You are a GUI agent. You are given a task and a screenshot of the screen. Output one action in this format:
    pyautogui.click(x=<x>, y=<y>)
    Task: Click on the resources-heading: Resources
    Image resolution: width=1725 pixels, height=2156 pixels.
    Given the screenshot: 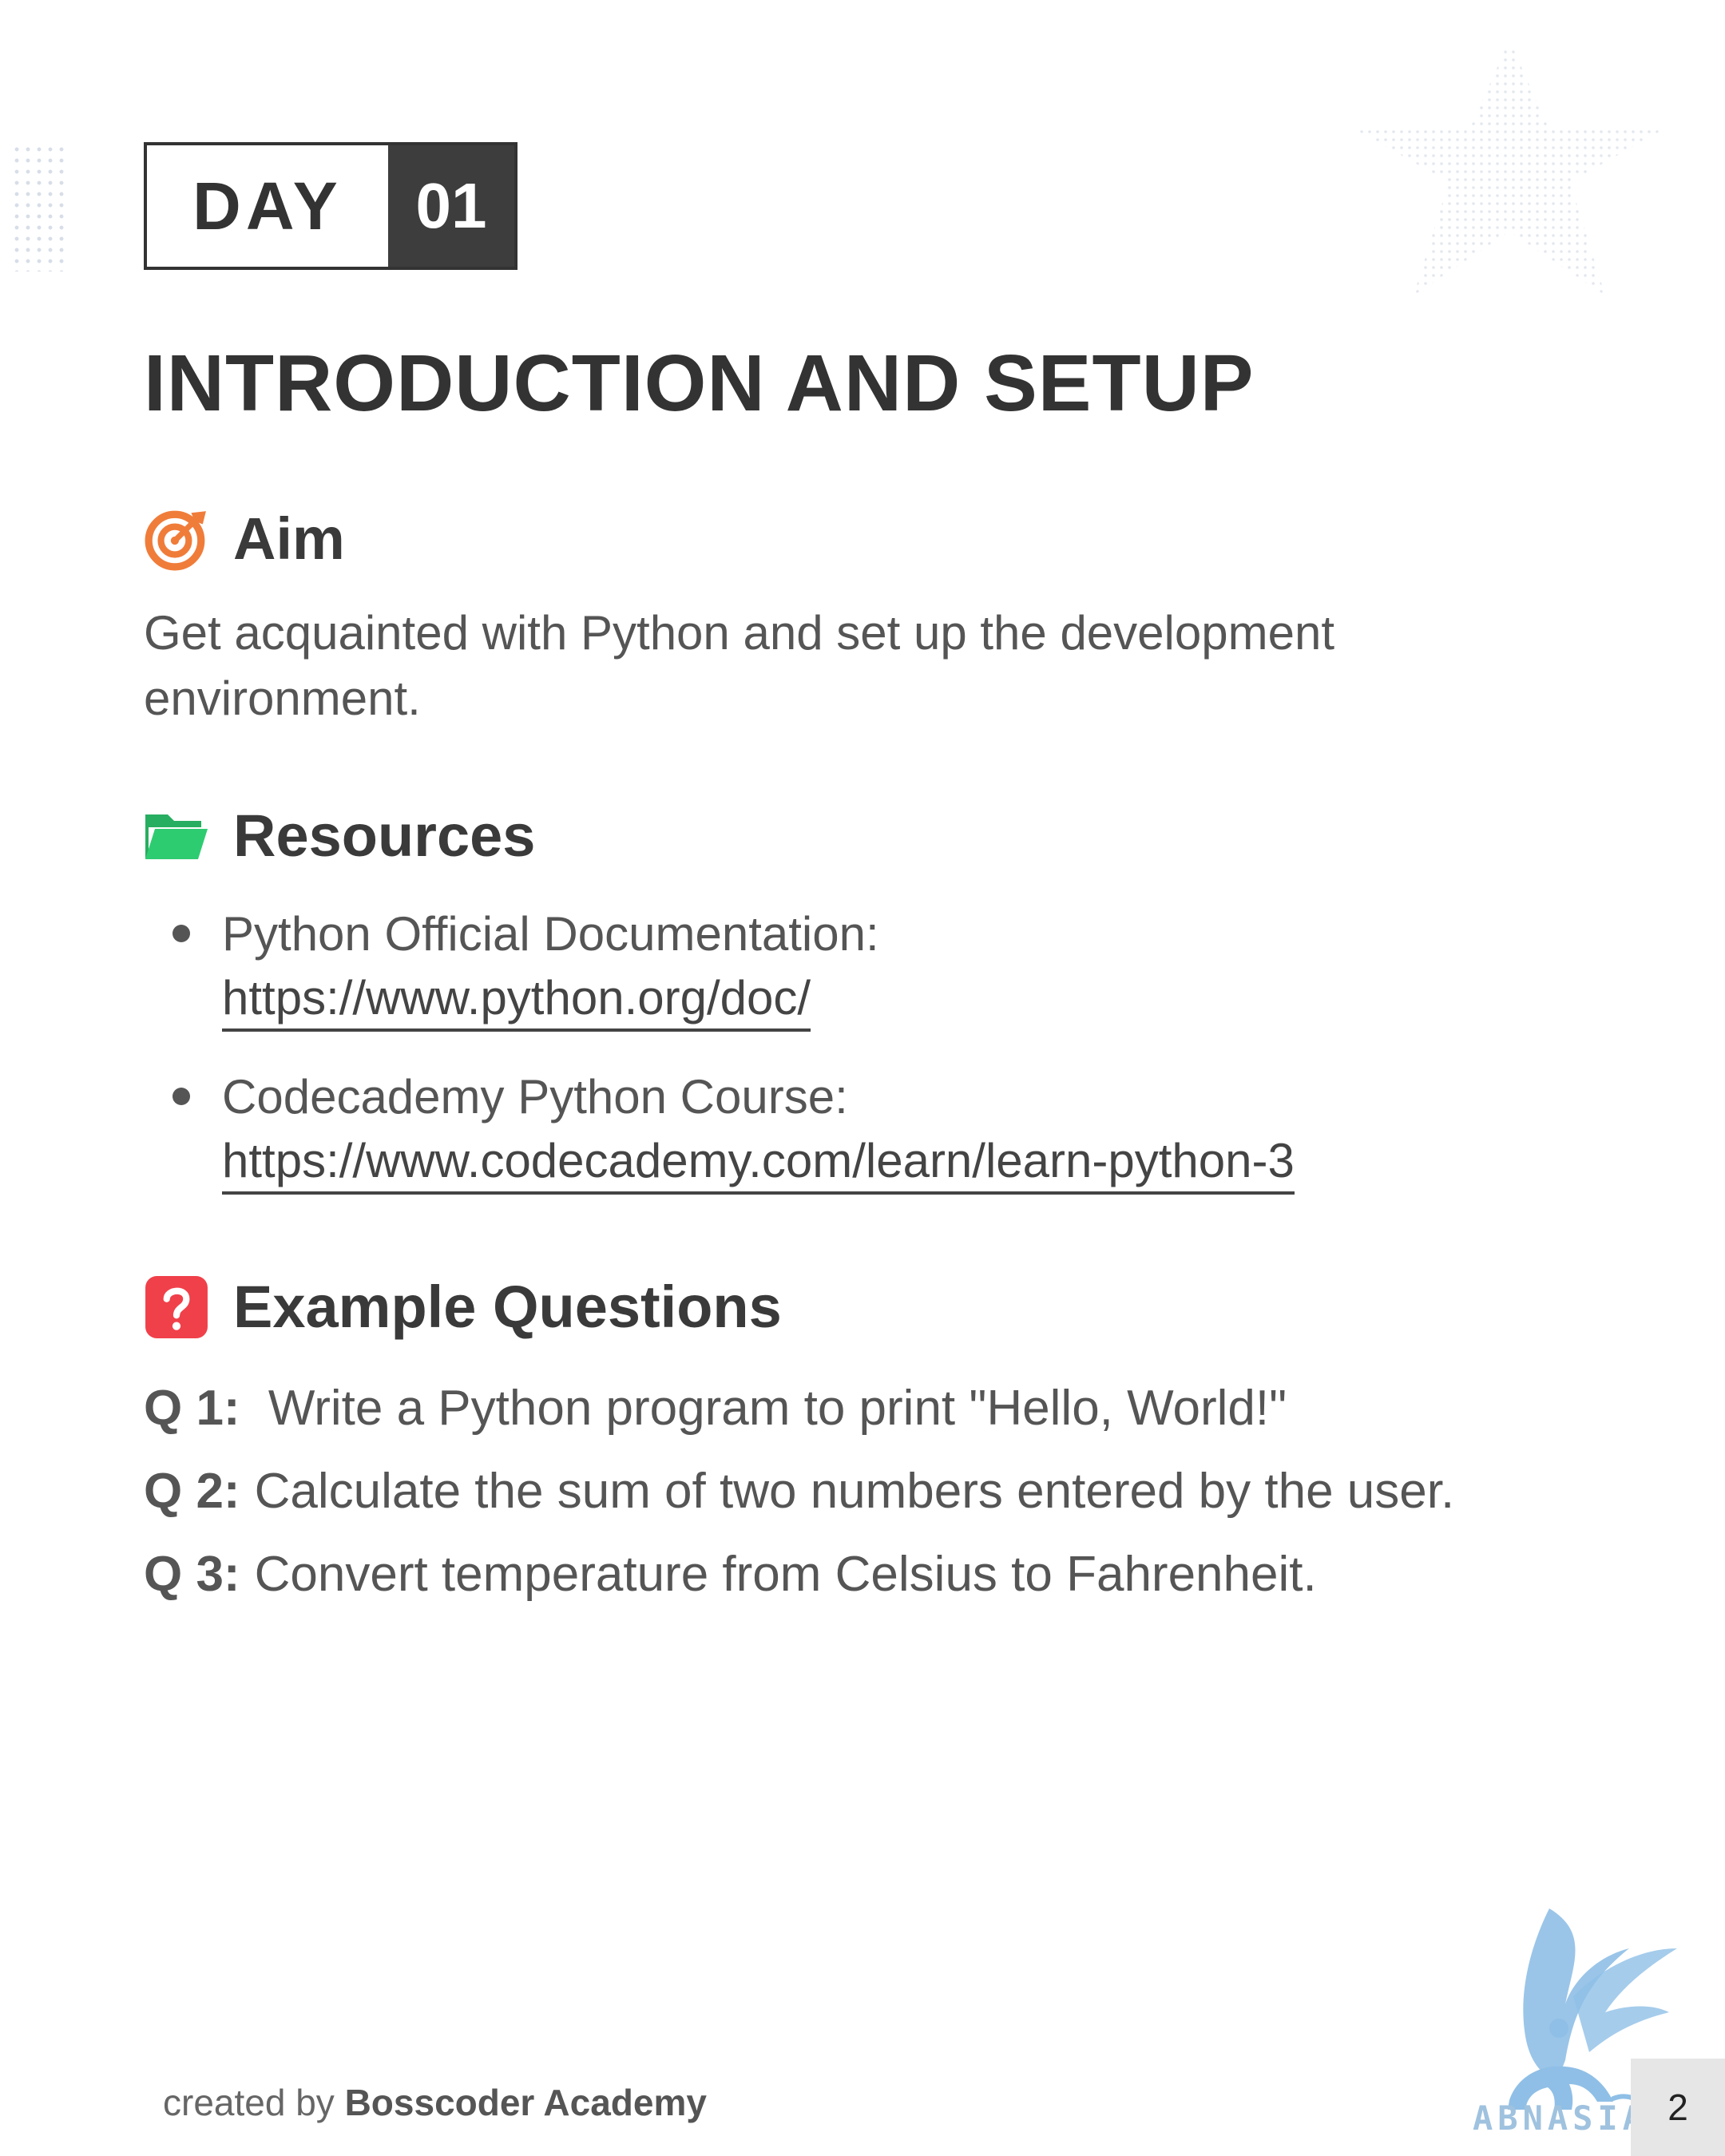 What is the action you would take?
    pyautogui.click(x=385, y=836)
    